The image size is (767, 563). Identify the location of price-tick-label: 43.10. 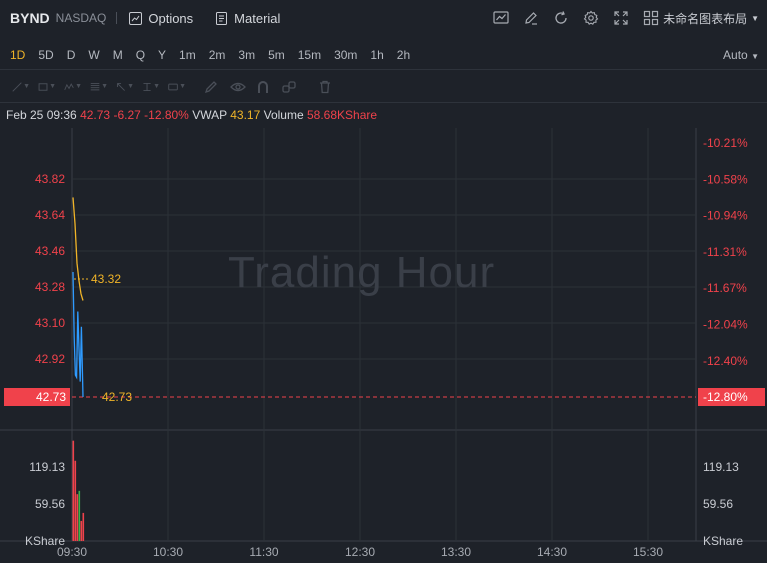
(50, 323).